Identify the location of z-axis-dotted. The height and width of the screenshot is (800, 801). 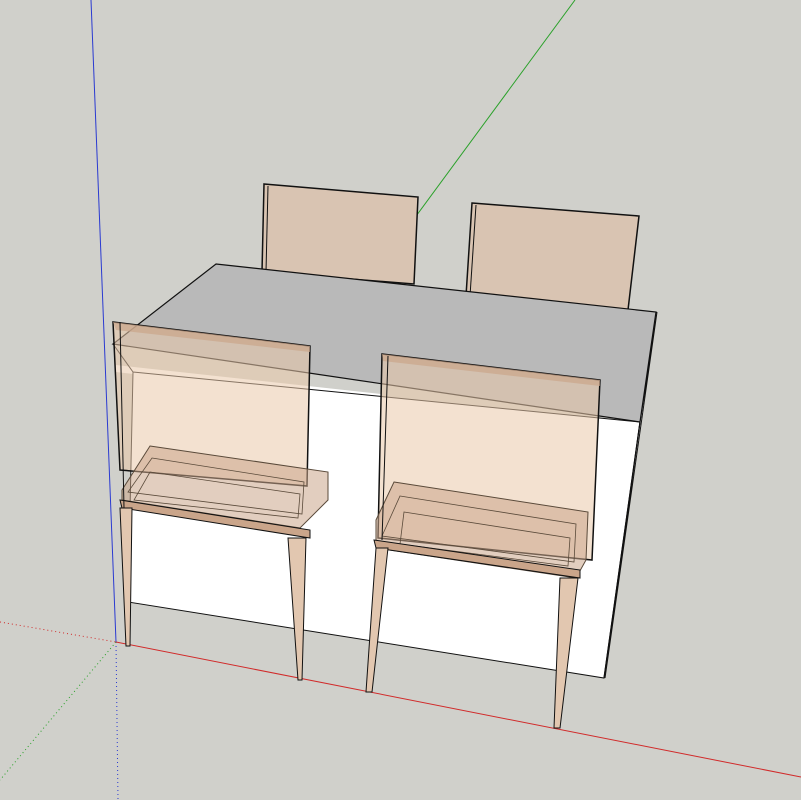
(117, 720).